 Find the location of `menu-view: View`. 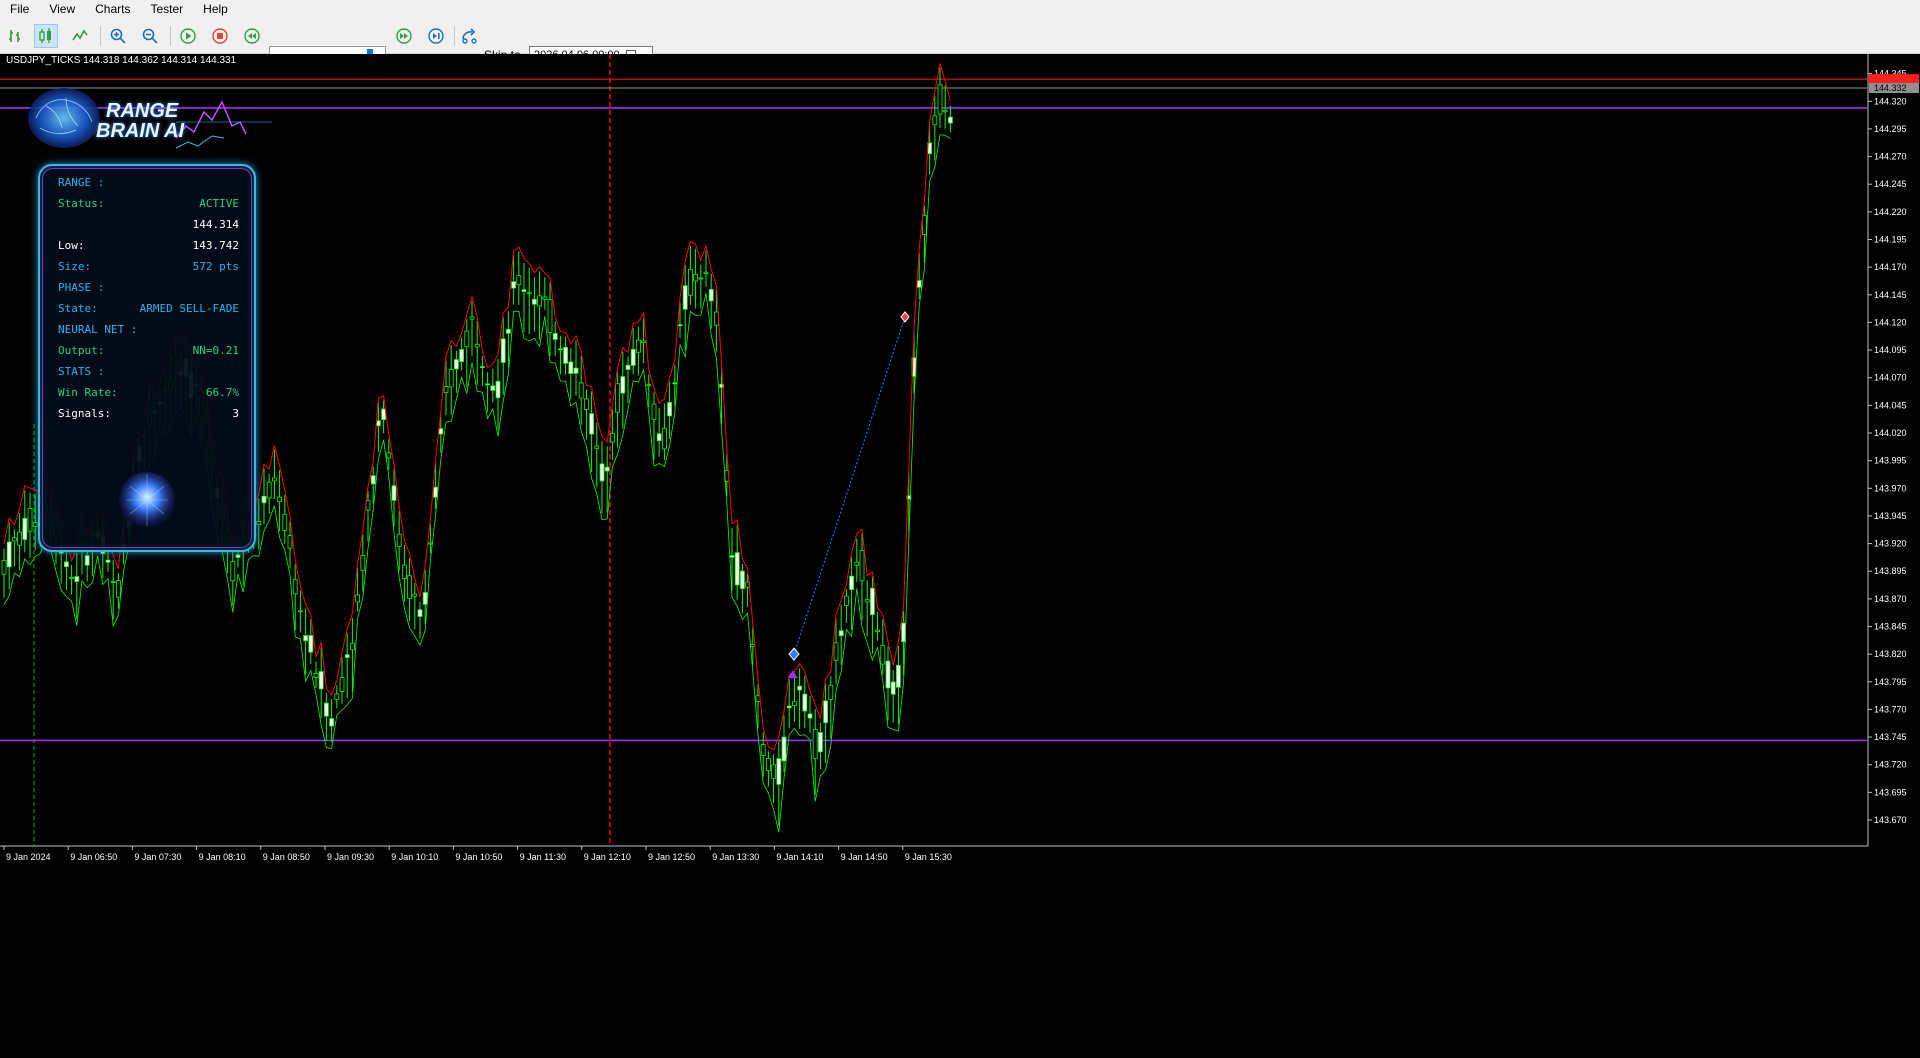

menu-view: View is located at coordinates (62, 9).